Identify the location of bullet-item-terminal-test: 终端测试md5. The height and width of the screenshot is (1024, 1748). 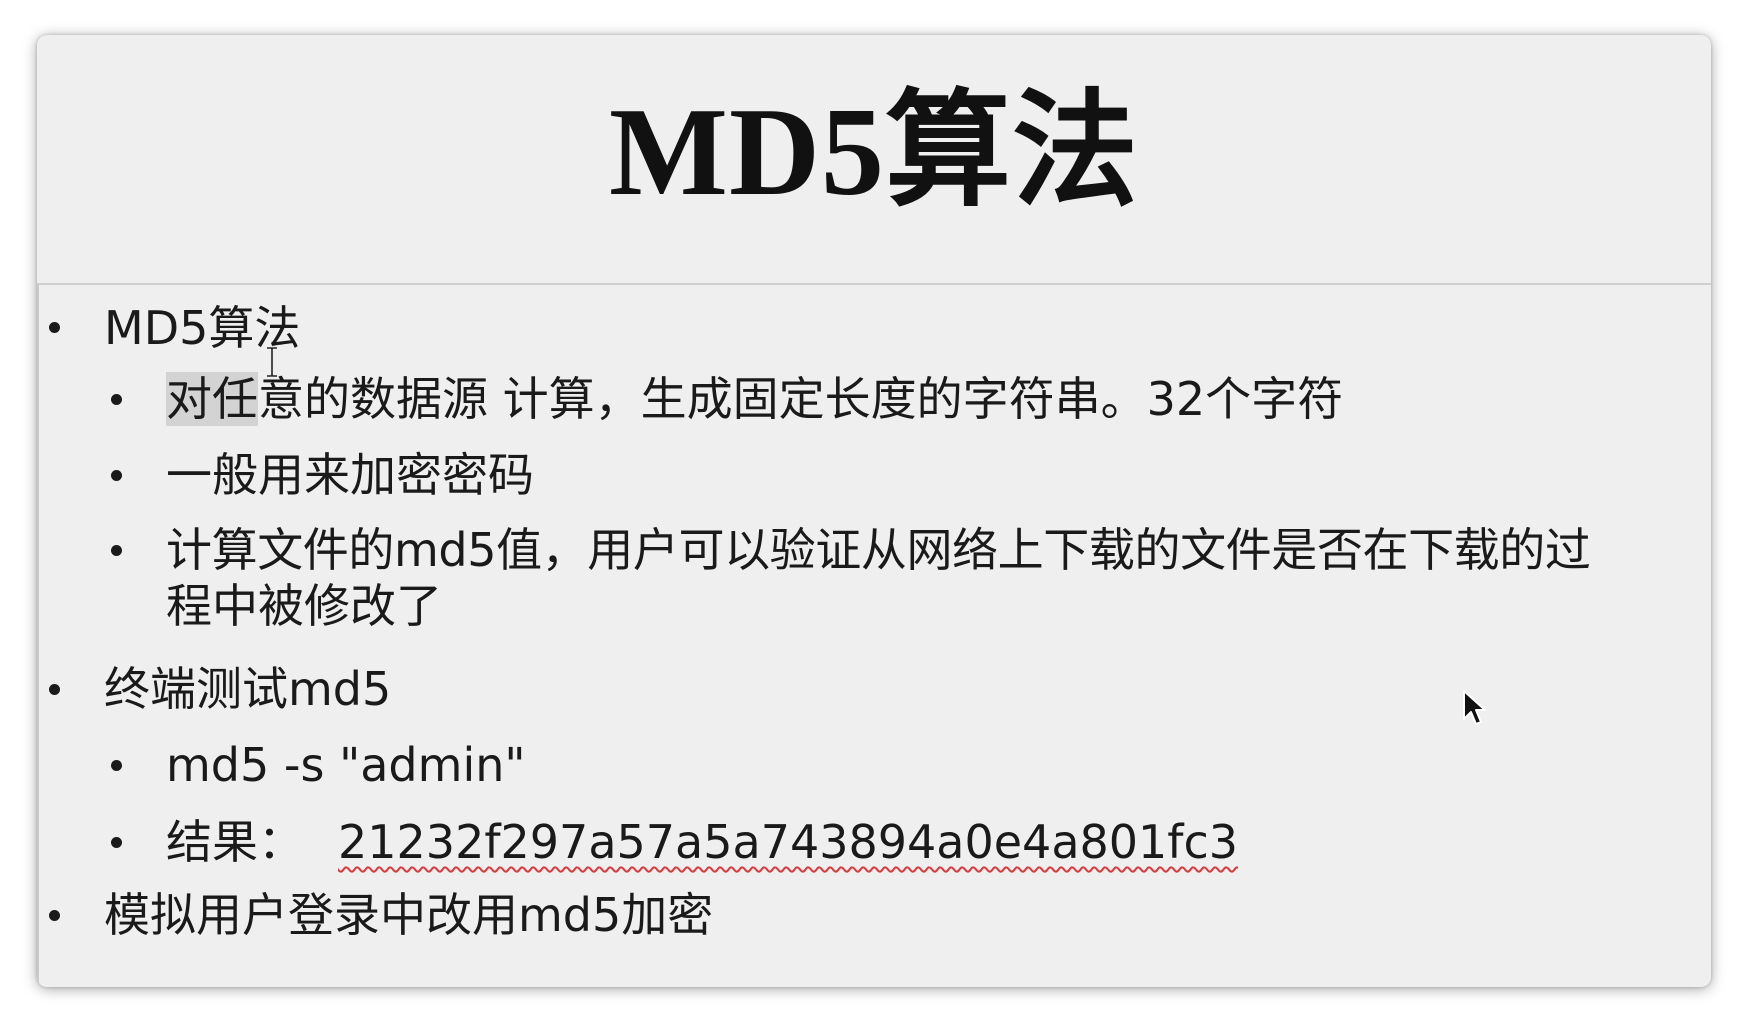
(247, 689).